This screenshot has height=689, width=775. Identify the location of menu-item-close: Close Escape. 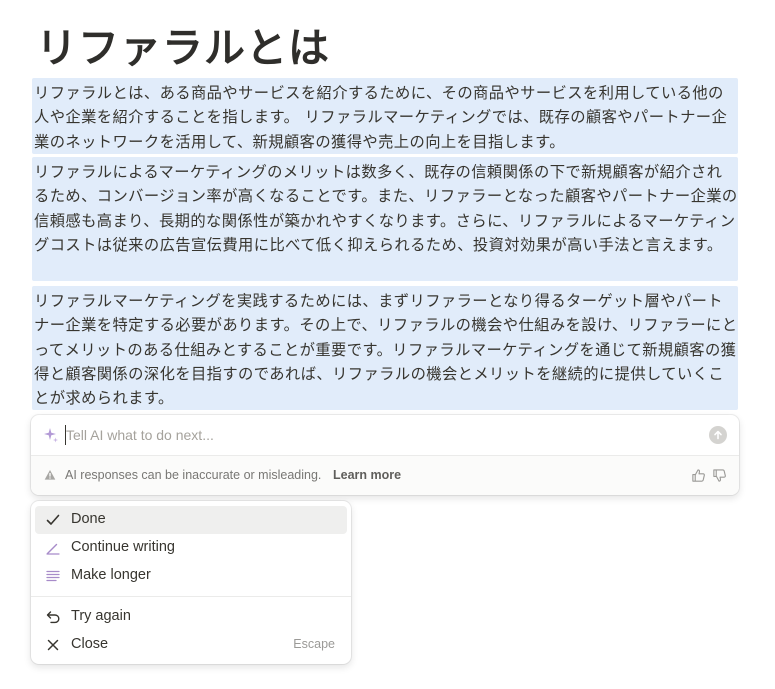
(191, 645).